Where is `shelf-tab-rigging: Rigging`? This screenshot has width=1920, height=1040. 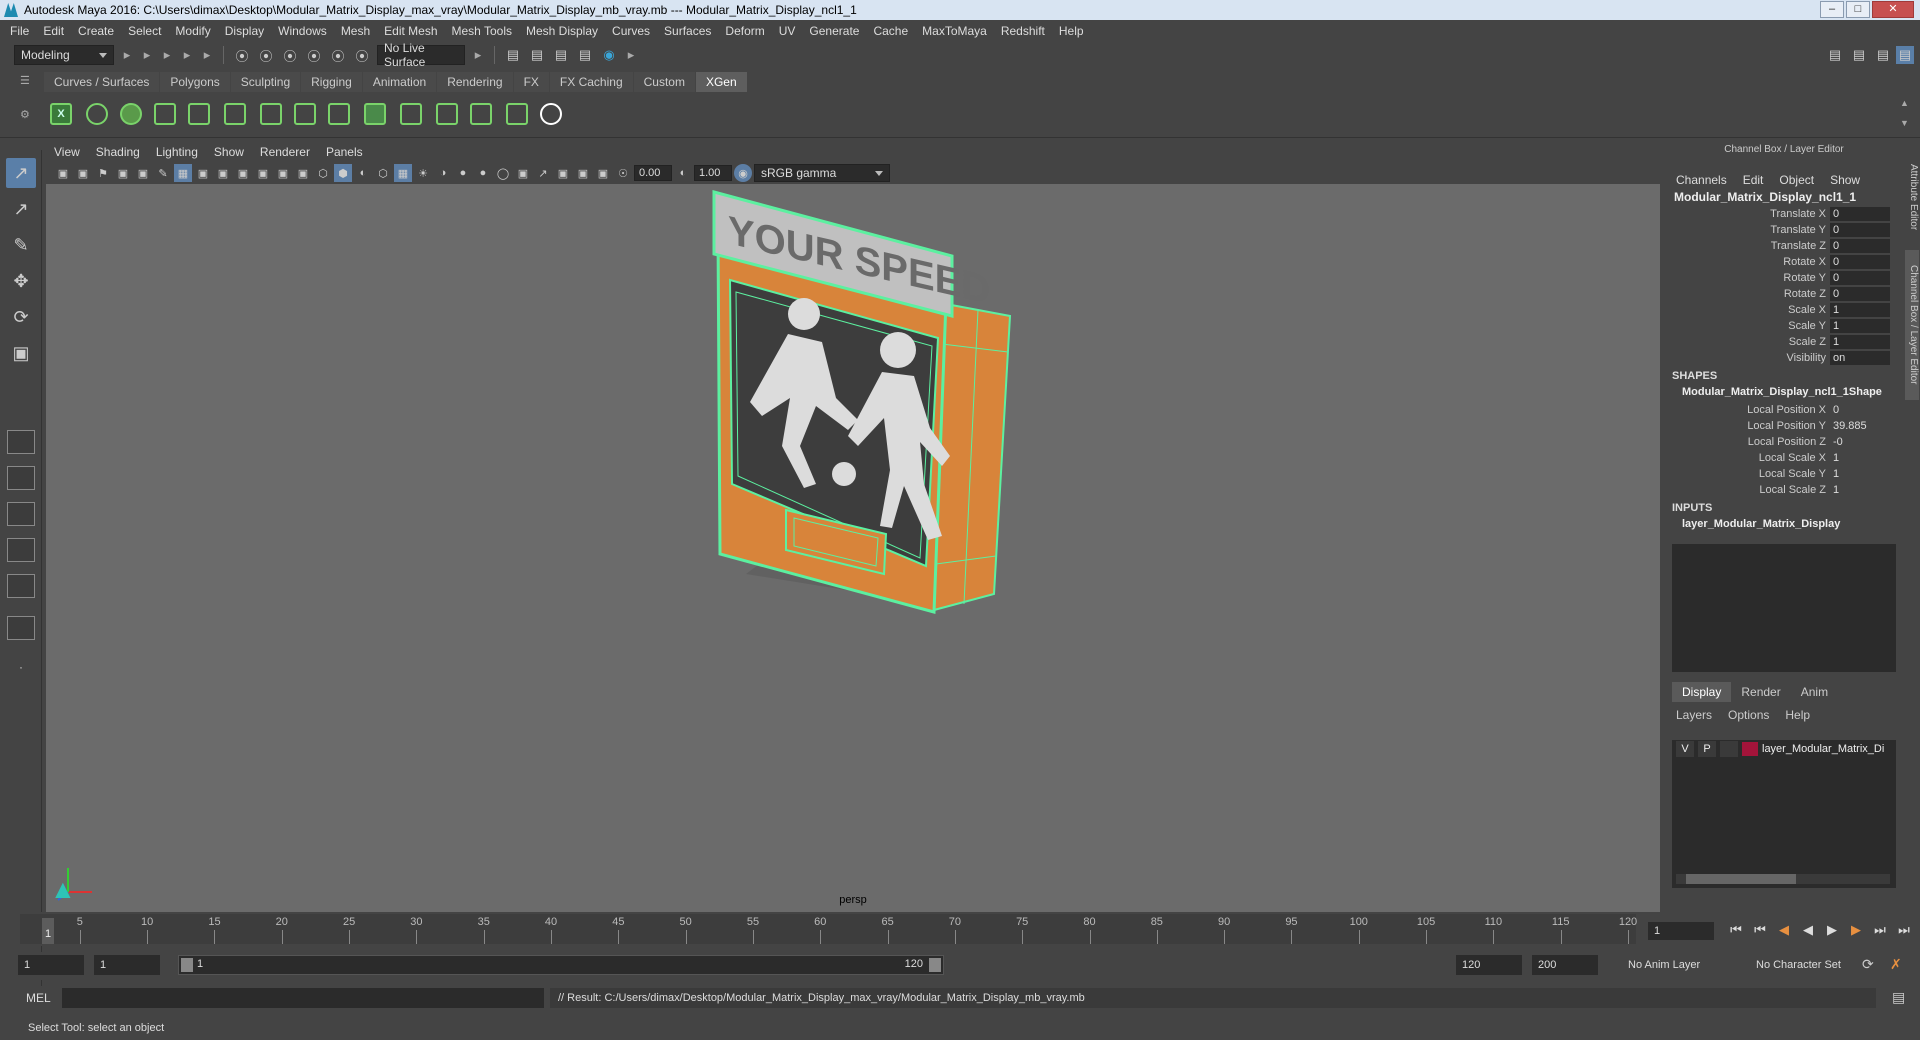
shelf-tab-rigging: Rigging is located at coordinates (331, 82).